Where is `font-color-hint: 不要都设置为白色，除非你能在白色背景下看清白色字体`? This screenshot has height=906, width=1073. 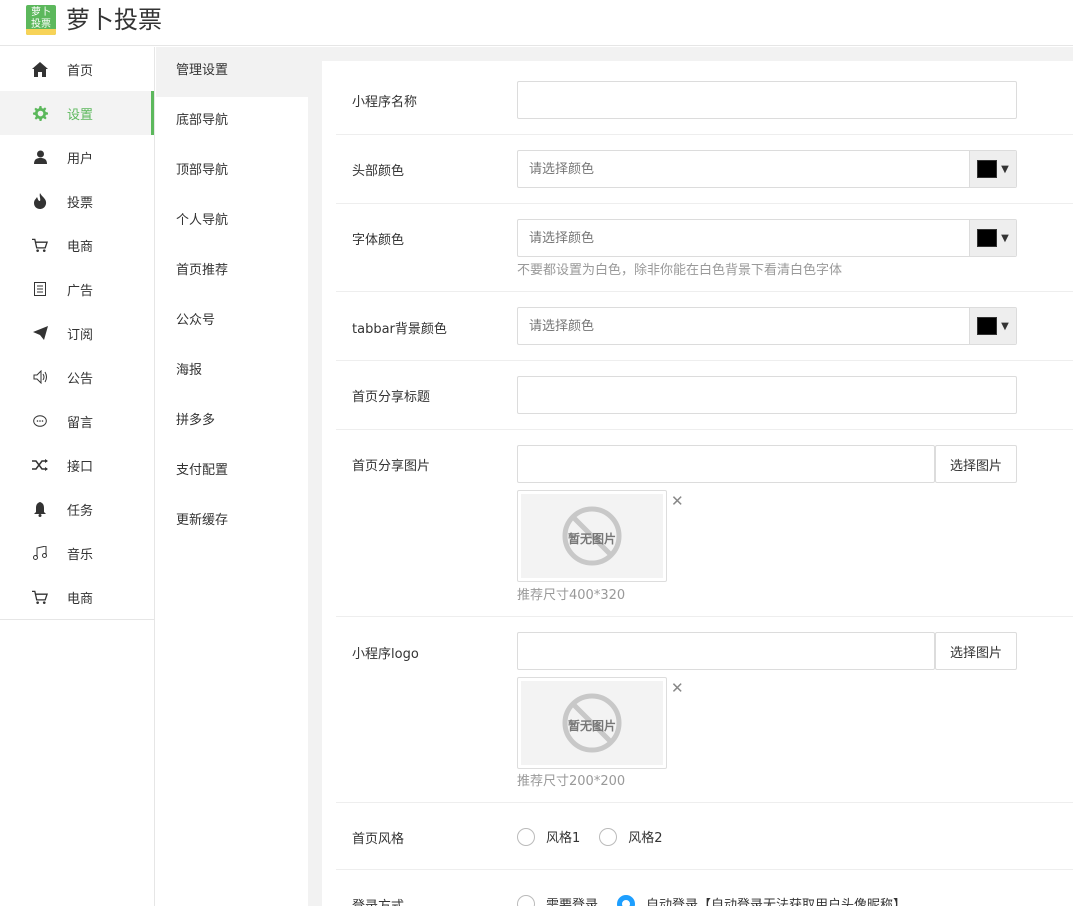
font-color-hint: 不要都设置为白色，除非你能在白色背景下看清白色字体 is located at coordinates (680, 270).